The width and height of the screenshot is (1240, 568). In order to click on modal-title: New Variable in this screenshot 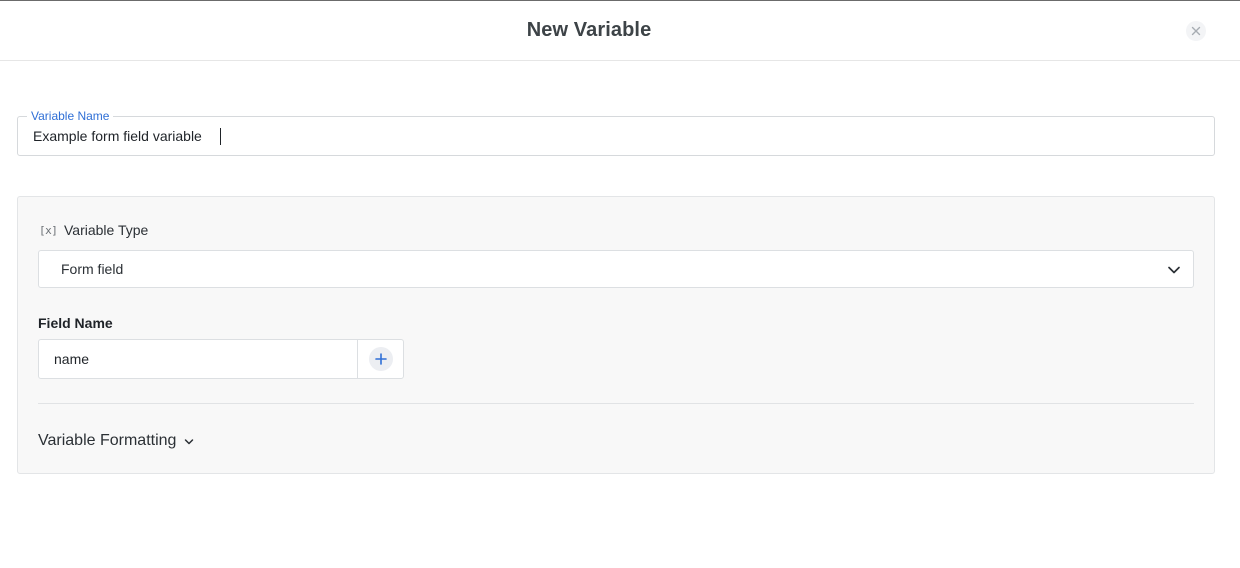, I will do `click(589, 30)`.